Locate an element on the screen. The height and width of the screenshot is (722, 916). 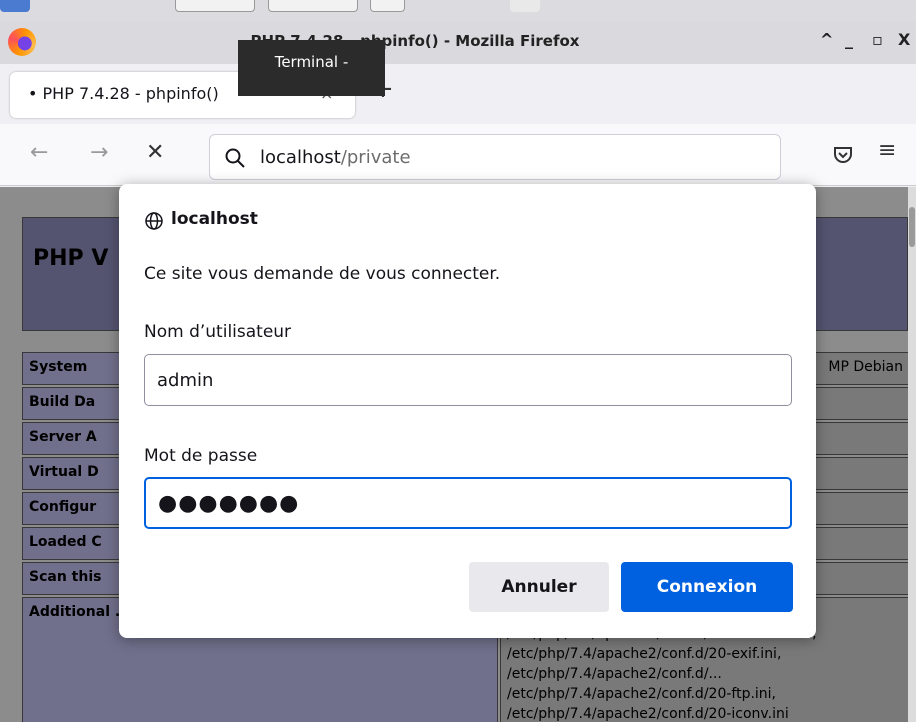
url-host: localhost is located at coordinates (300, 157).